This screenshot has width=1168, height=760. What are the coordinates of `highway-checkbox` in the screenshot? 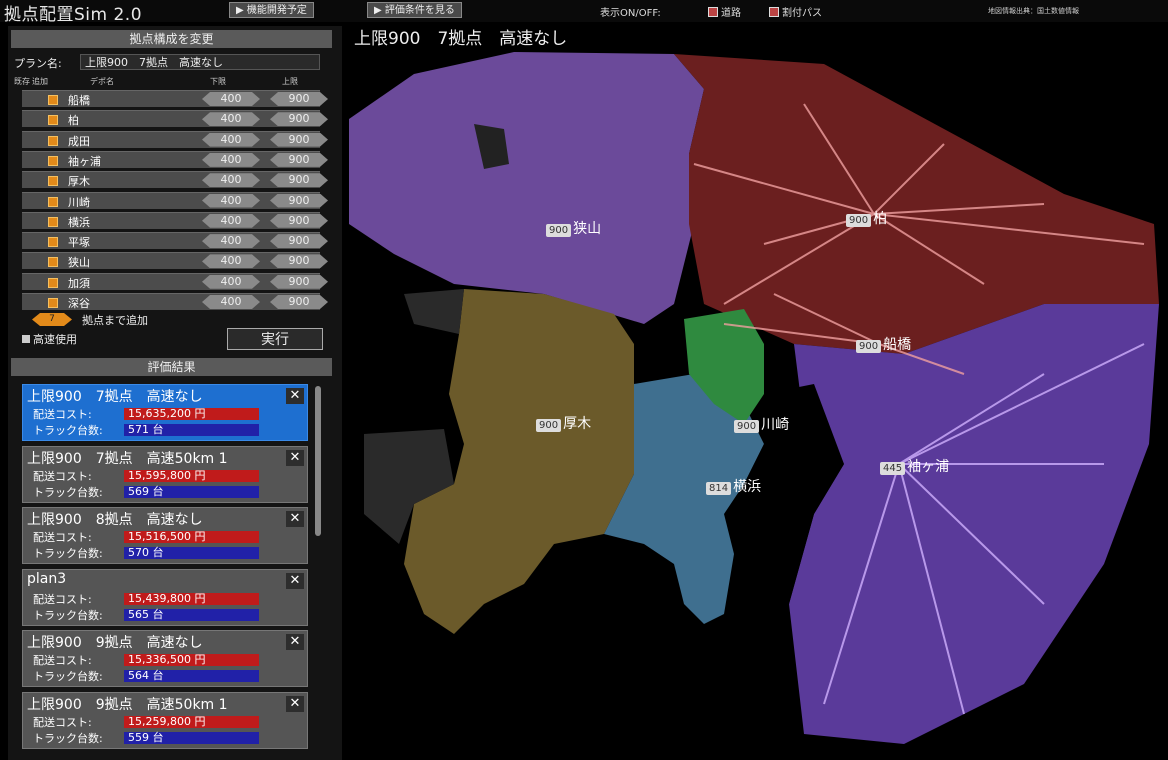 It's located at (26, 339).